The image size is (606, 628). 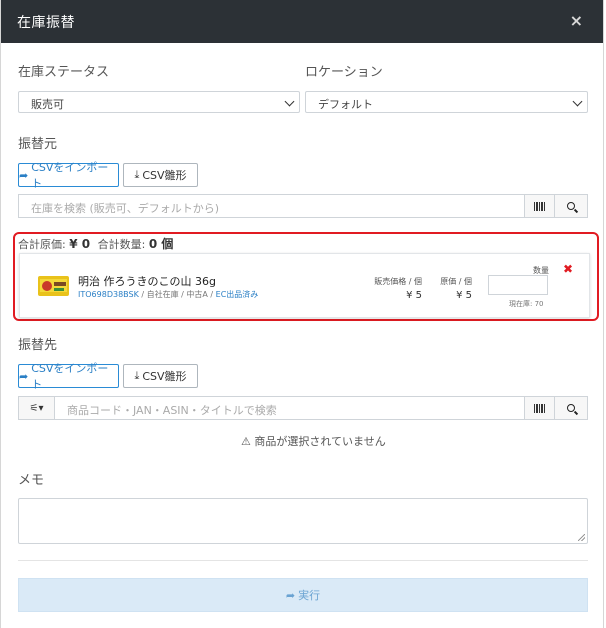 I want to click on execute-button: ➦ 実行, so click(x=303, y=595).